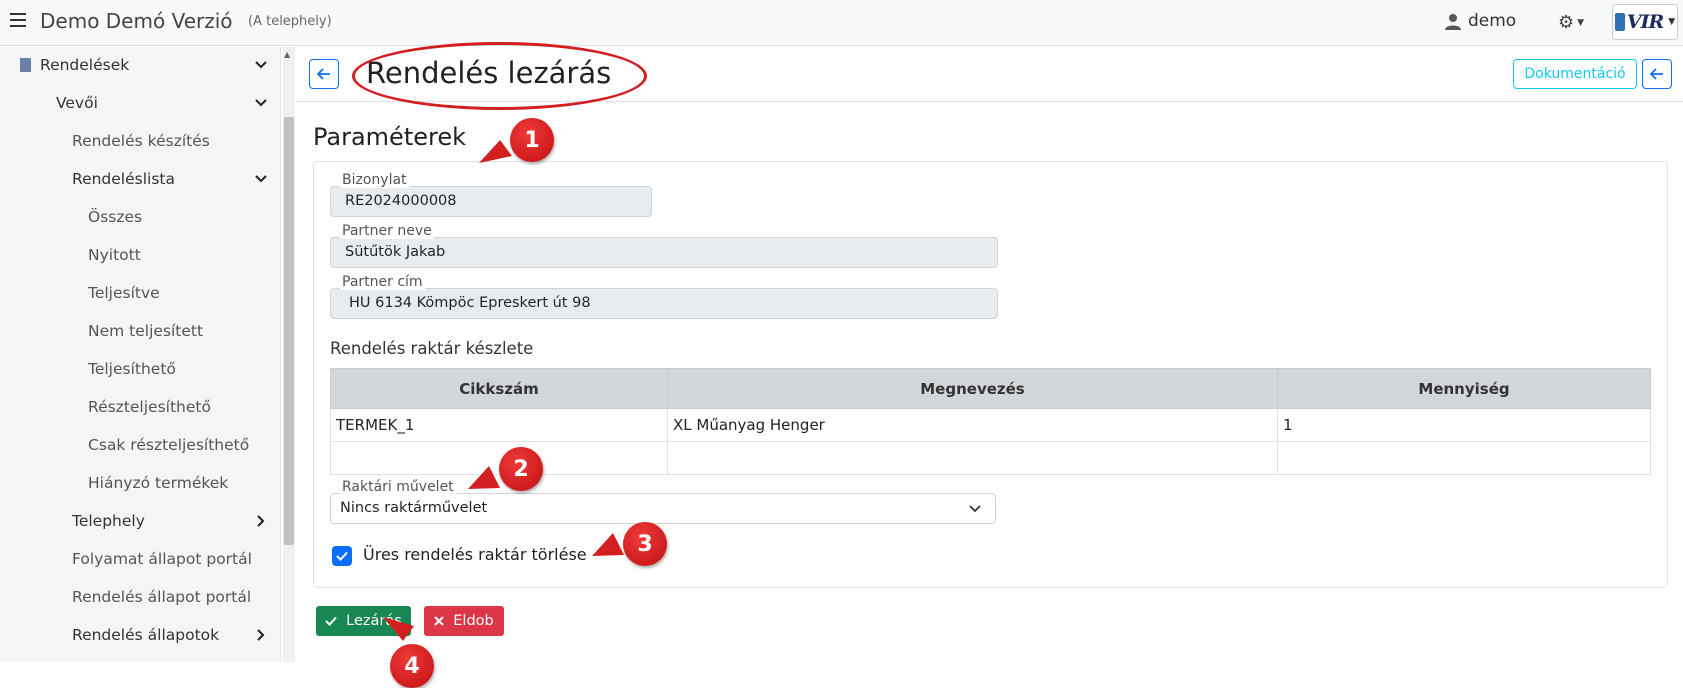  Describe the element at coordinates (382, 282) in the screenshot. I see `partner-address-label: Partner cím` at that location.